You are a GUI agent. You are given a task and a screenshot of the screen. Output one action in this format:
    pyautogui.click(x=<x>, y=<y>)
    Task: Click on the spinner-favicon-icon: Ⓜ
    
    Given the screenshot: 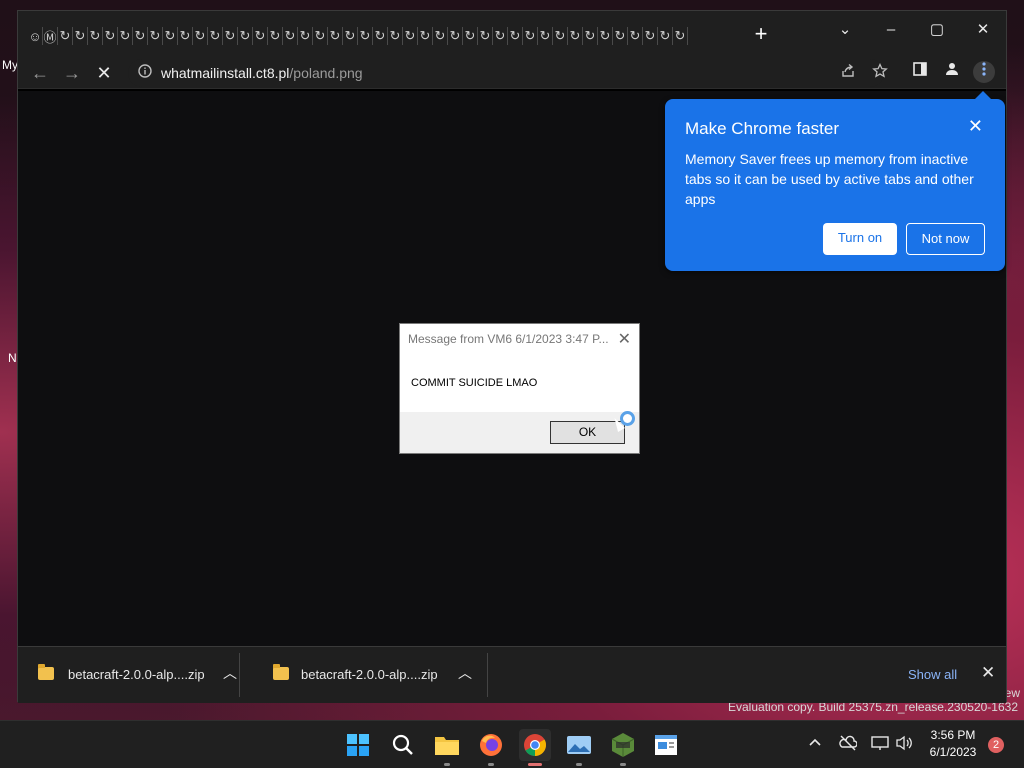 What is the action you would take?
    pyautogui.click(x=50, y=37)
    